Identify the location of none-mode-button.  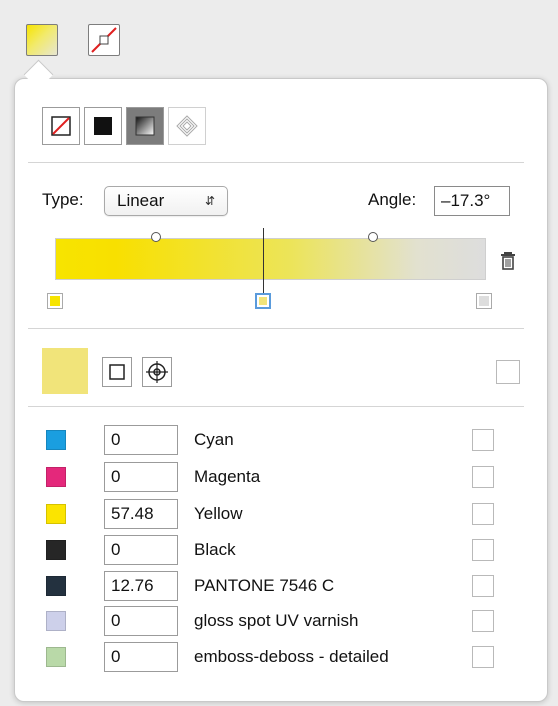
(61, 126).